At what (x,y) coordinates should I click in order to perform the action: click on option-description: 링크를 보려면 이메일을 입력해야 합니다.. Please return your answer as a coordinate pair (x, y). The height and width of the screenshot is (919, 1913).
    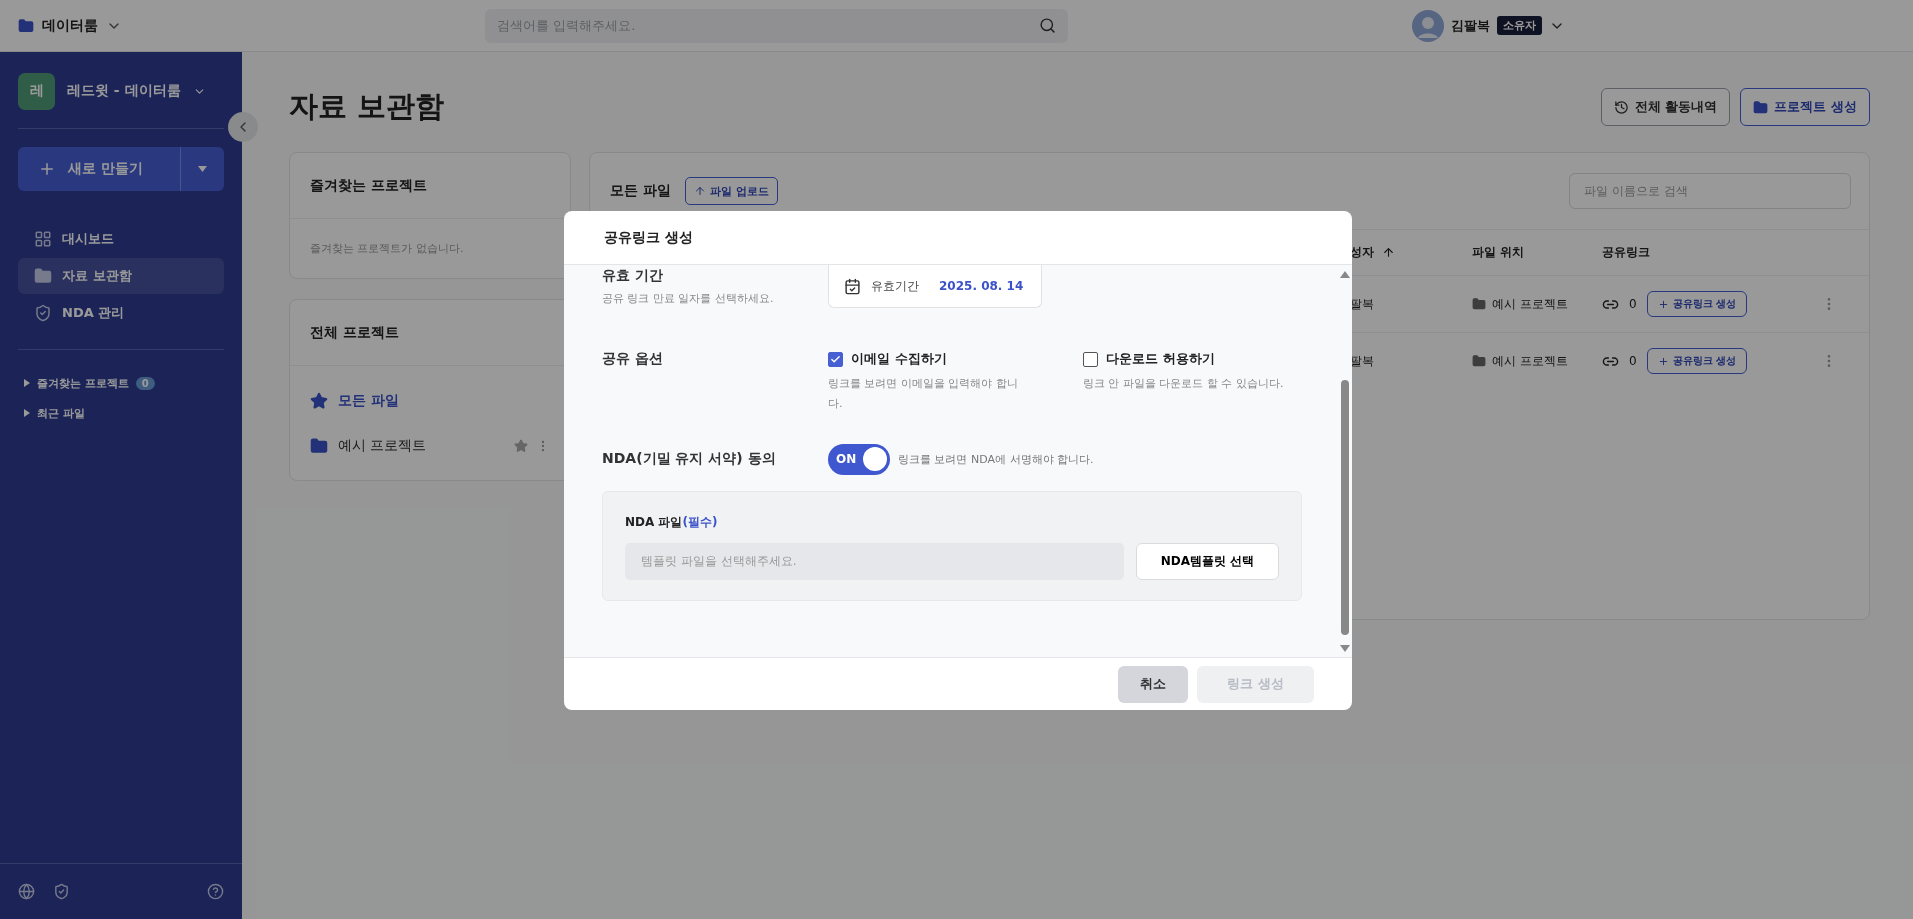
    Looking at the image, I should click on (923, 394).